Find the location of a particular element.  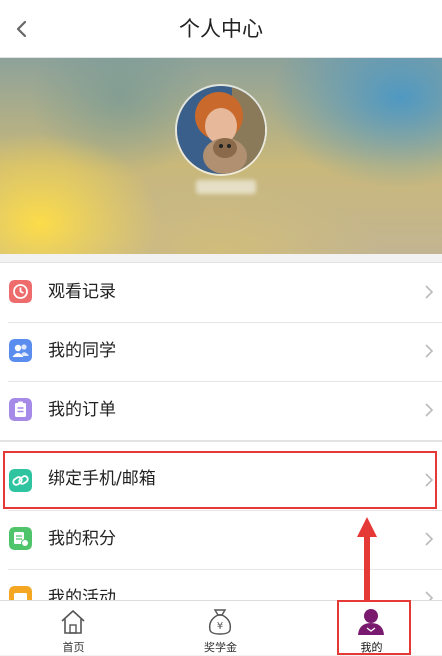

menu-item-orders: 我的订单 is located at coordinates (221, 410).